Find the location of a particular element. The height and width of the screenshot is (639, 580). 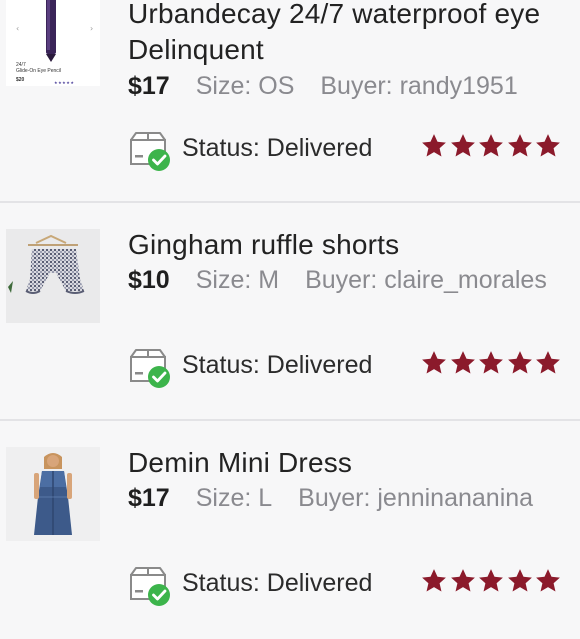

denim-dress-icon is located at coordinates (53, 494).